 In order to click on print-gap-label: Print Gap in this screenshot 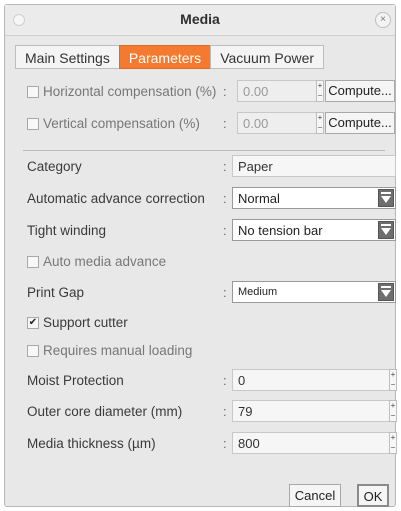, I will do `click(56, 292)`.